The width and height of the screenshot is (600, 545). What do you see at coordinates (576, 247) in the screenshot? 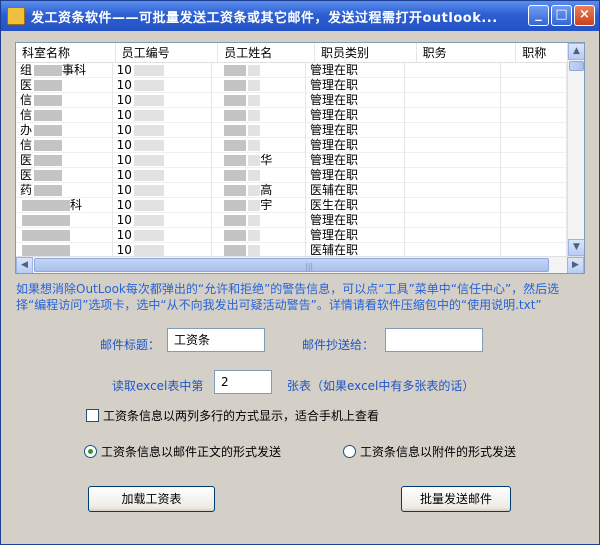
I see `scroll-down-icon: ▼` at bounding box center [576, 247].